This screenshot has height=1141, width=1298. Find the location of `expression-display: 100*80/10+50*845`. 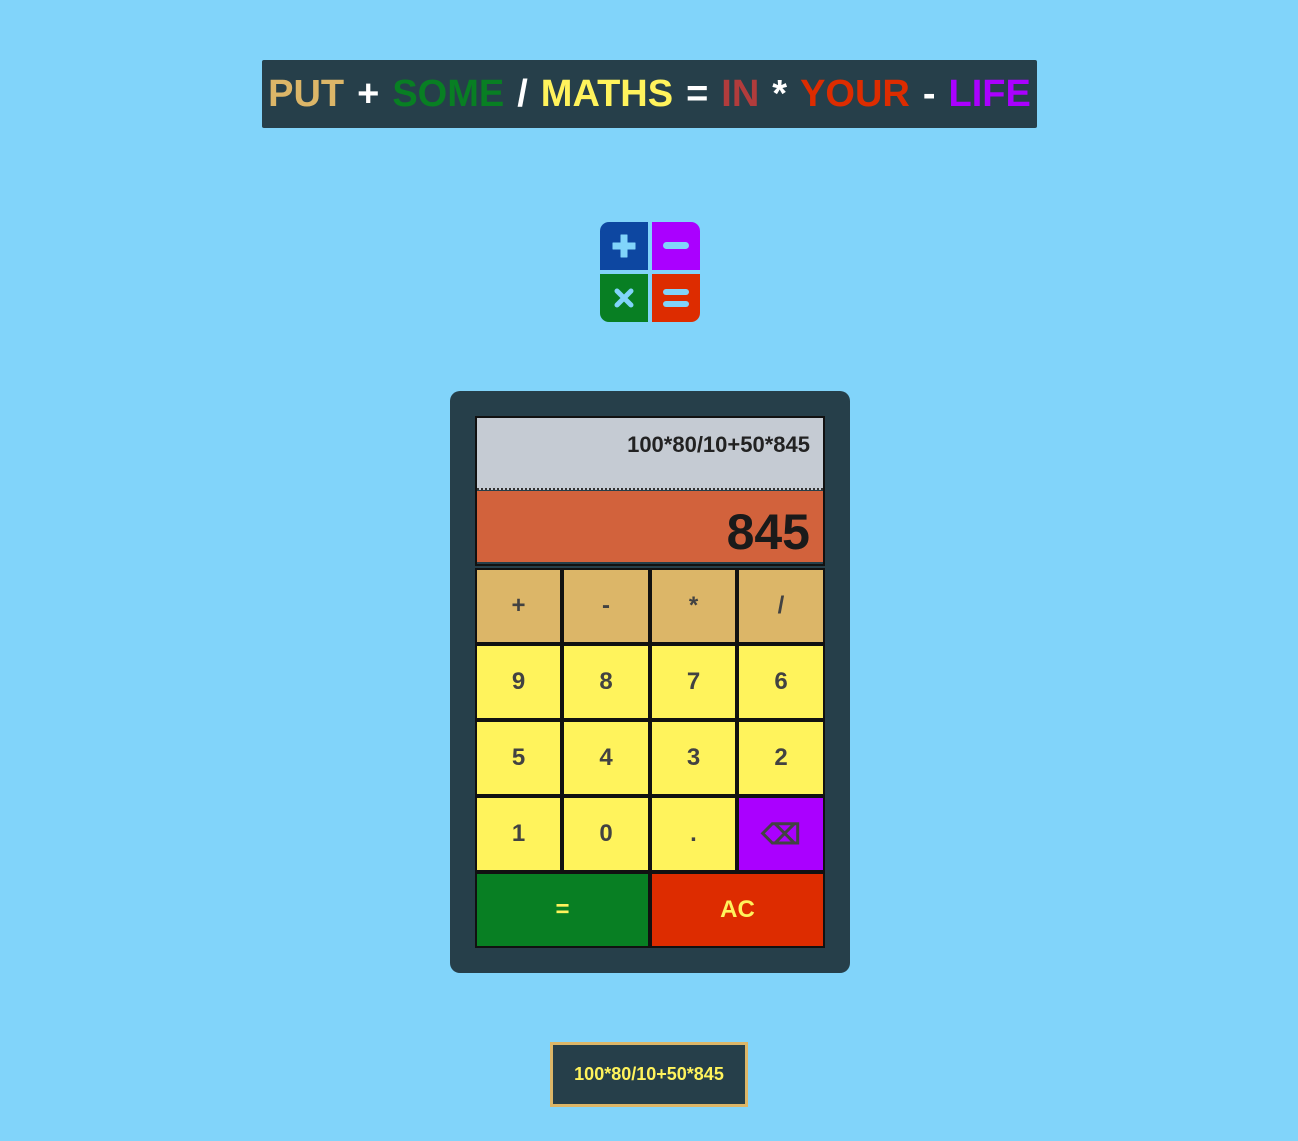

expression-display: 100*80/10+50*845 is located at coordinates (650, 454).